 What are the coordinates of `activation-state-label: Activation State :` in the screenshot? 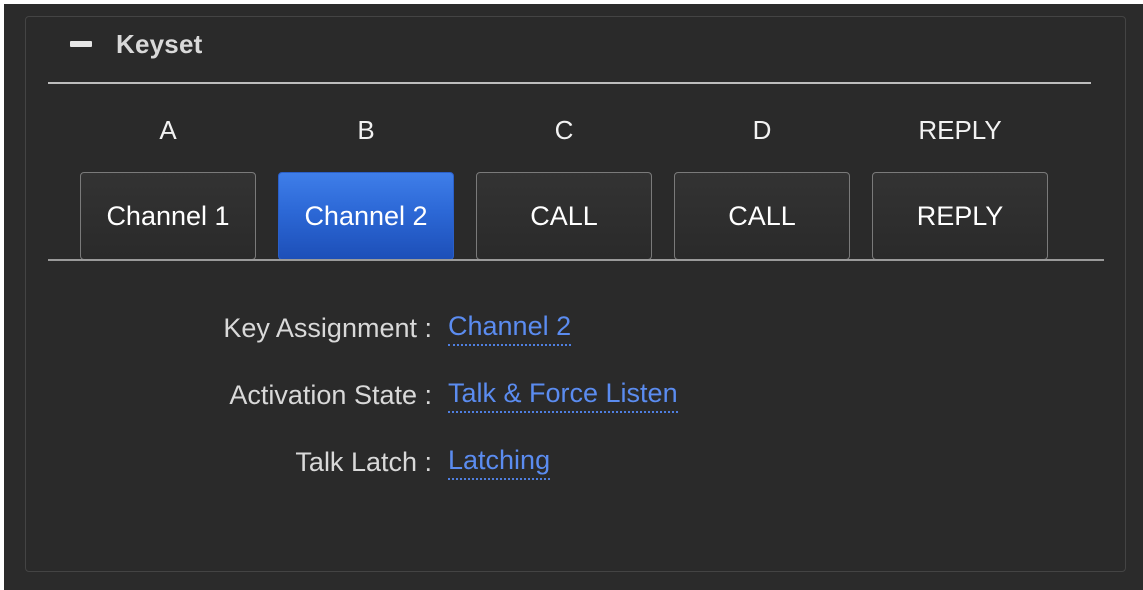 It's located at (330, 395).